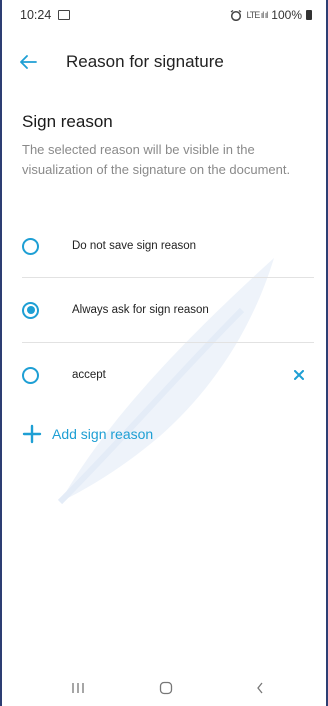 This screenshot has width=328, height=706. Describe the element at coordinates (286, 15) in the screenshot. I see `battery-percent: 100%` at that location.